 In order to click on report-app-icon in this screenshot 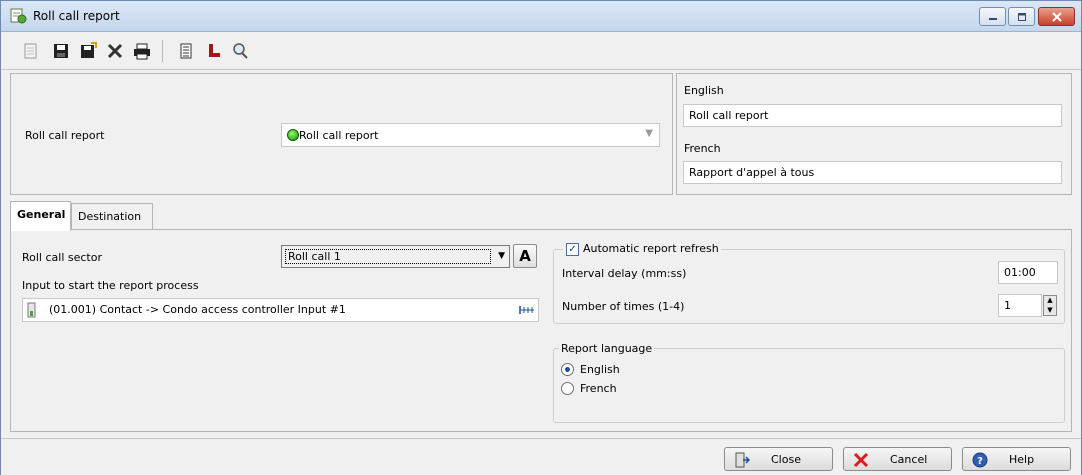, I will do `click(18, 16)`.